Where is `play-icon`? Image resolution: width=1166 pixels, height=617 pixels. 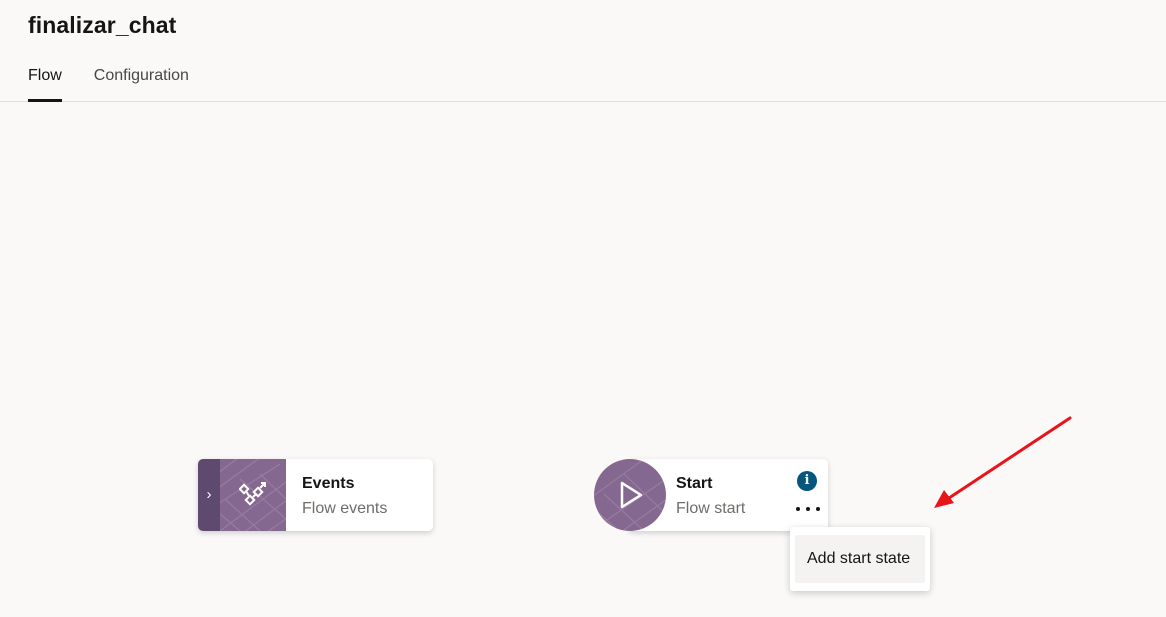 play-icon is located at coordinates (630, 495).